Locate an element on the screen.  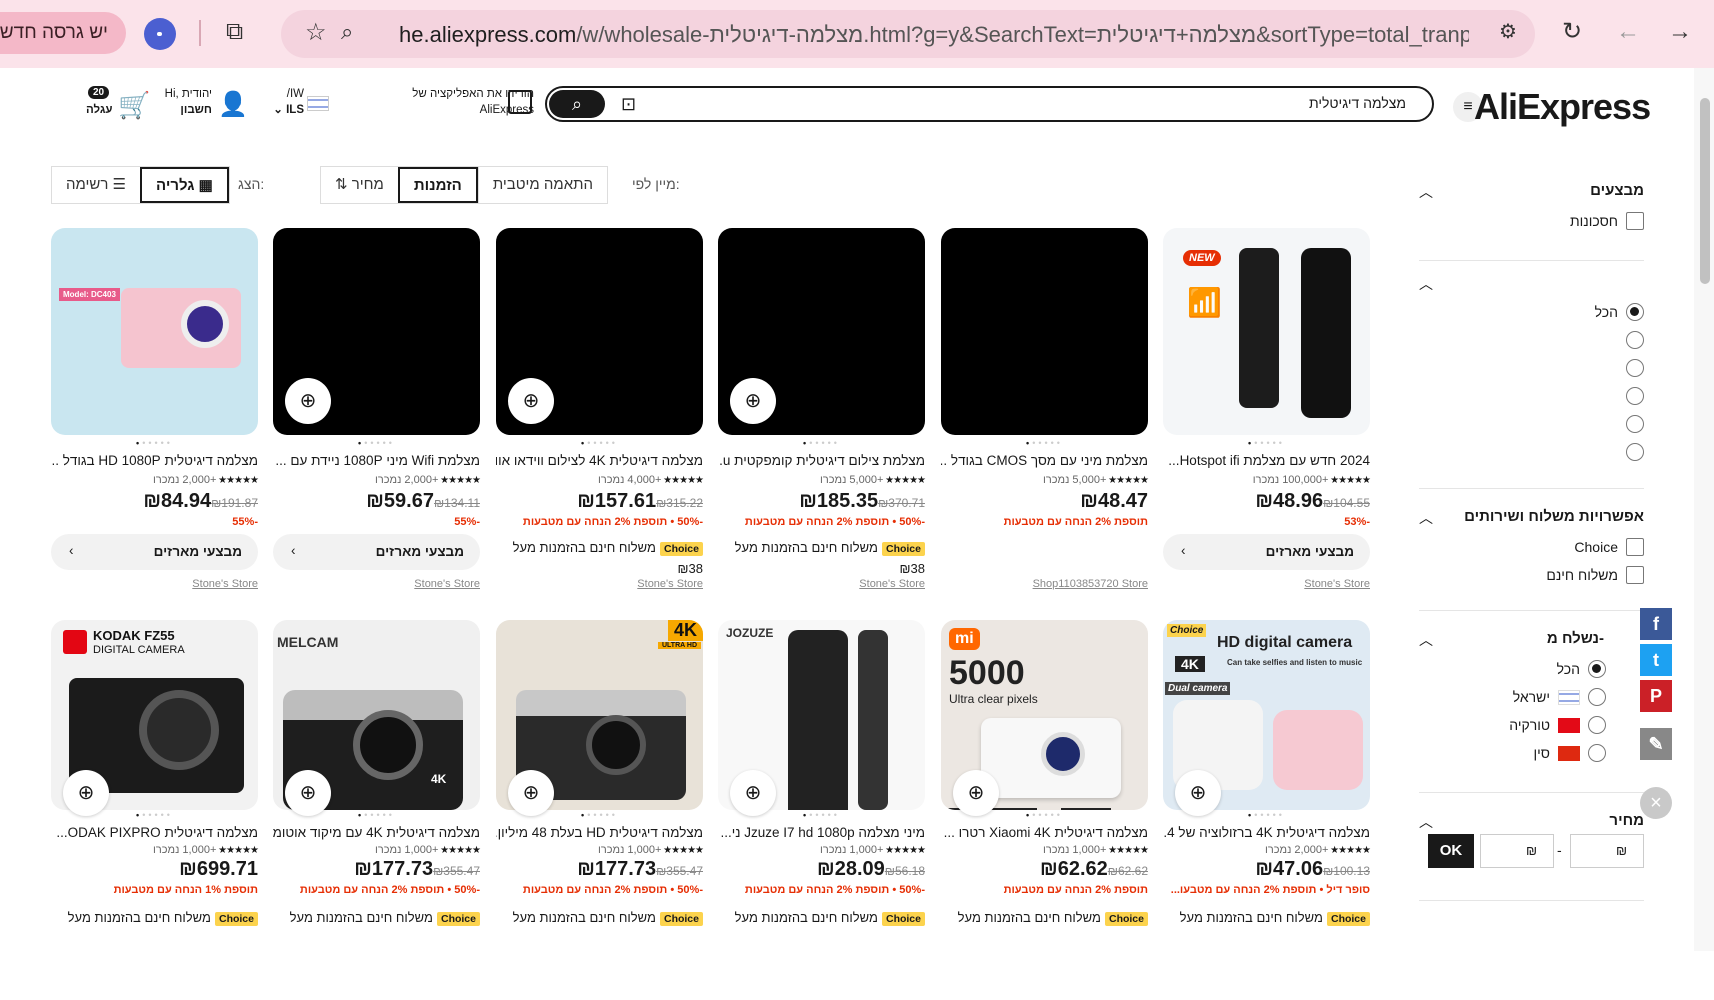
sort-orders: הזמנות is located at coordinates (437, 185).